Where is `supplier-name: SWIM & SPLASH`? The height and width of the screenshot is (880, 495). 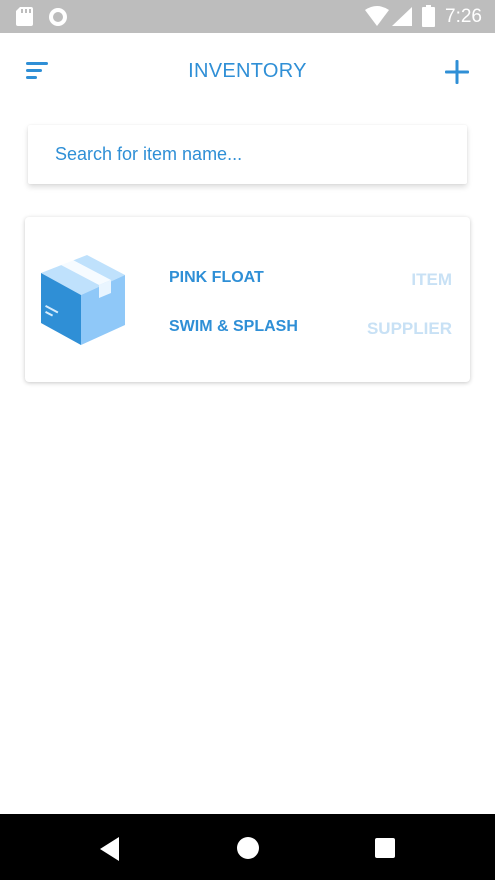
supplier-name: SWIM & SPLASH is located at coordinates (233, 326).